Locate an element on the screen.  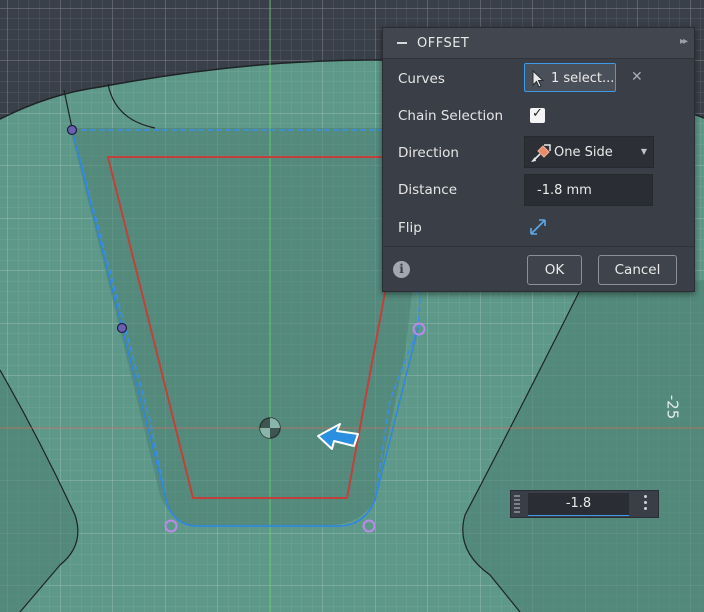
curves-label: Curves is located at coordinates (421, 79).